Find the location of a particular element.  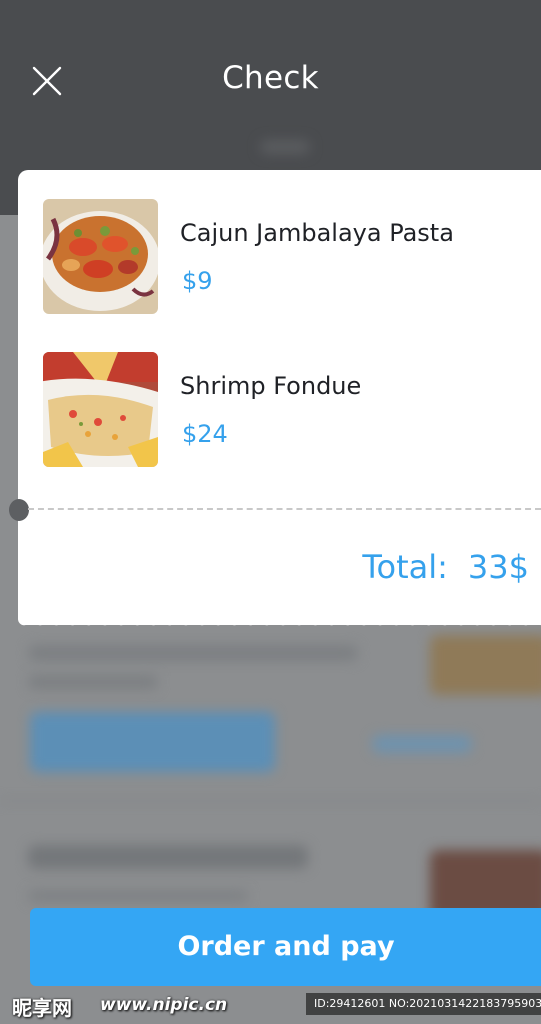

order-item: Shrimp Fondue $24 is located at coordinates (283, 409).